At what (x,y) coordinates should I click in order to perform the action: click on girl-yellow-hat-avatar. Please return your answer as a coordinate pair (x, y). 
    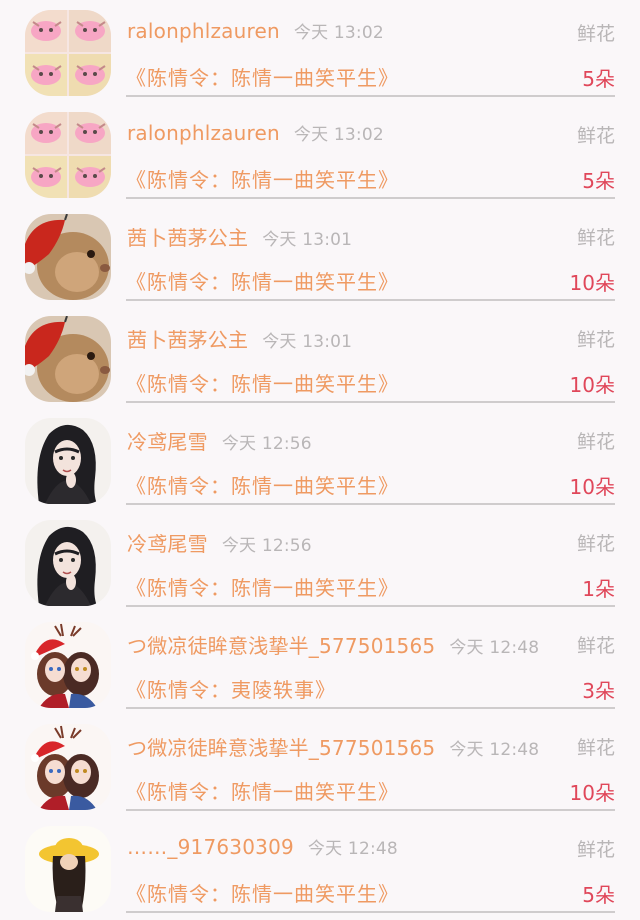
    Looking at the image, I should click on (68, 869).